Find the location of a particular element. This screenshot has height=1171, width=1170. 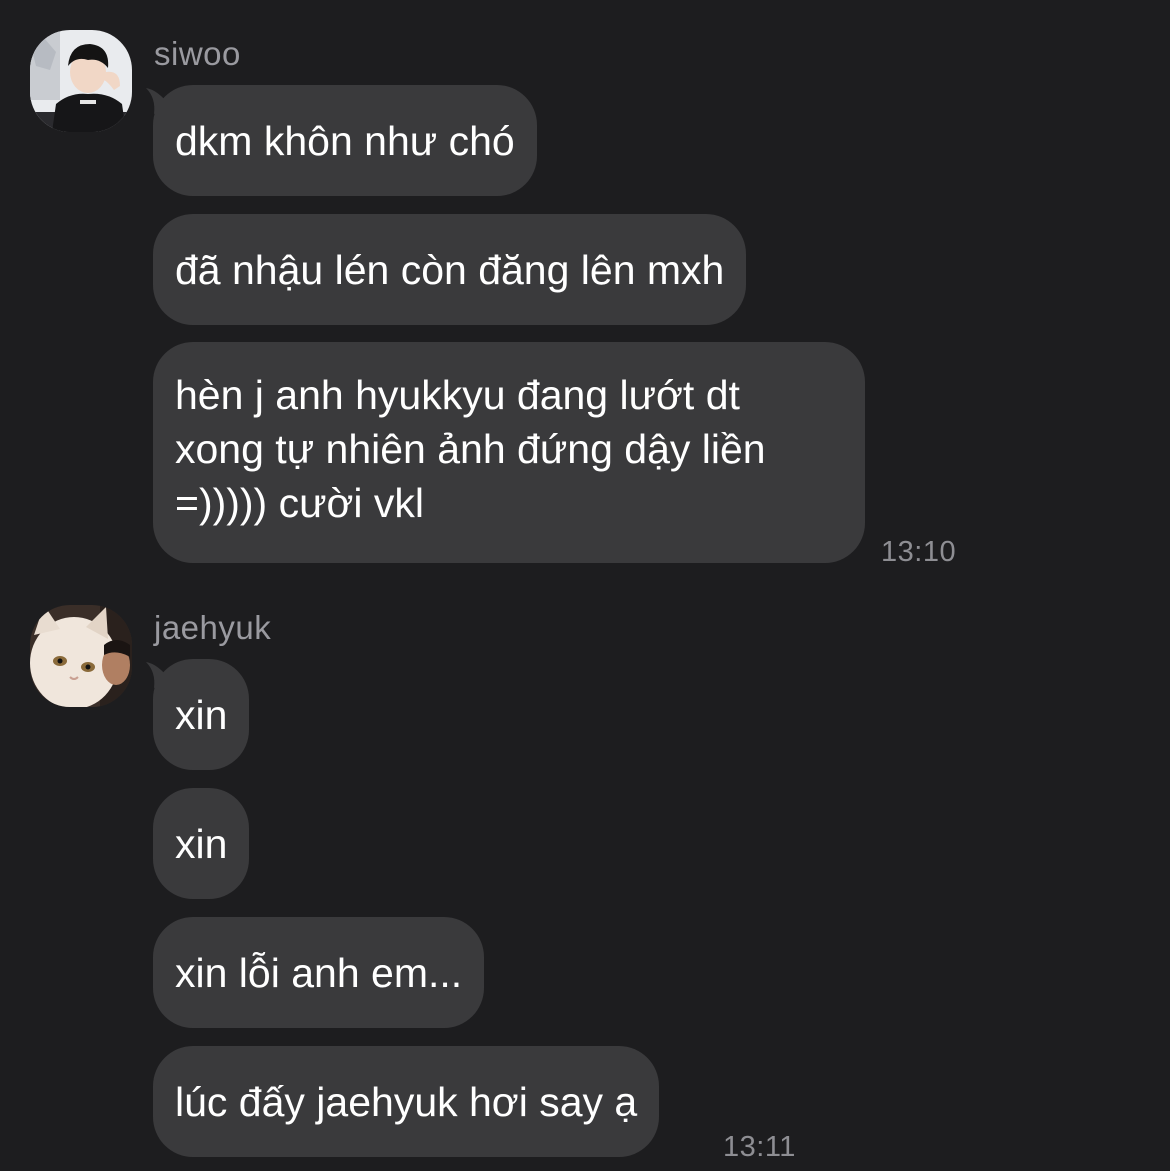

message-text: lúc đấy jaehyuk hơi say ạ is located at coordinates (406, 1101).